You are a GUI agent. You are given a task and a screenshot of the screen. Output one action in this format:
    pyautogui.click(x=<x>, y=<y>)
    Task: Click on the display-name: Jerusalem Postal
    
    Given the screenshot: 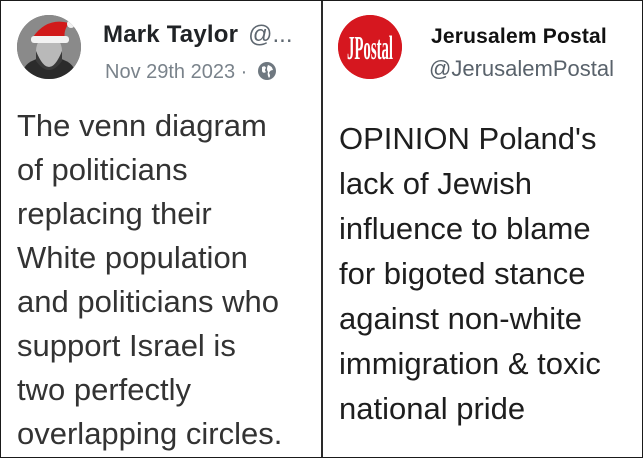 What is the action you would take?
    pyautogui.click(x=519, y=36)
    